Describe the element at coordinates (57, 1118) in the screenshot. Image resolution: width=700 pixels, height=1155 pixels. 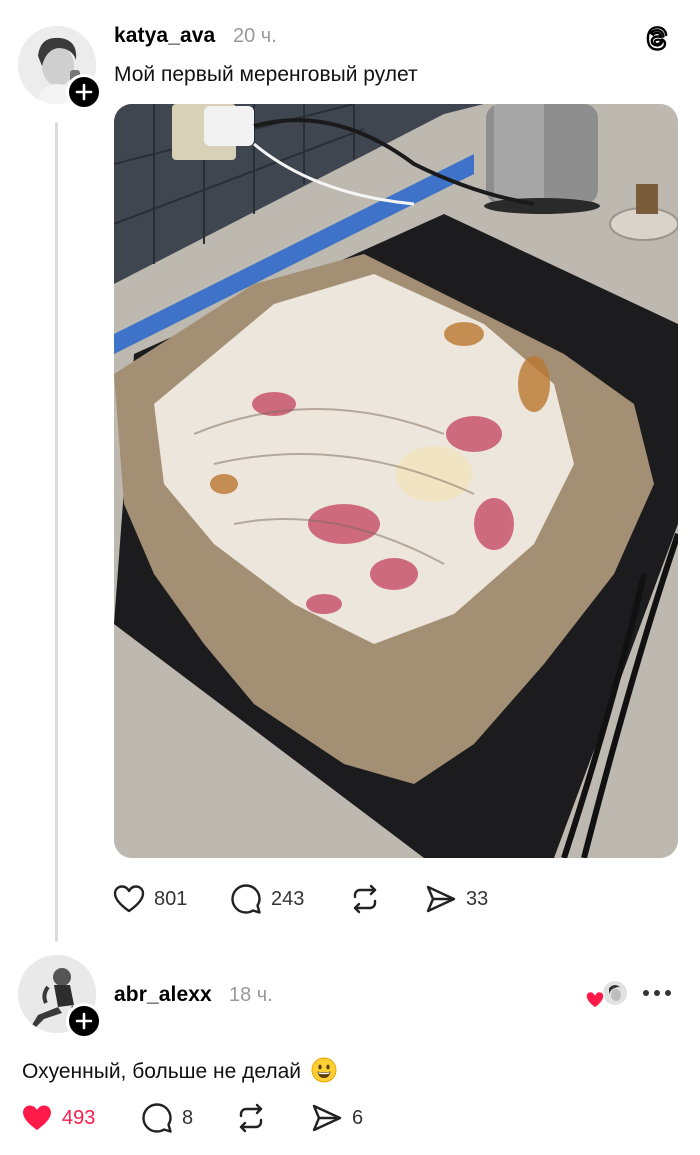
I see `like-button-active: 493` at that location.